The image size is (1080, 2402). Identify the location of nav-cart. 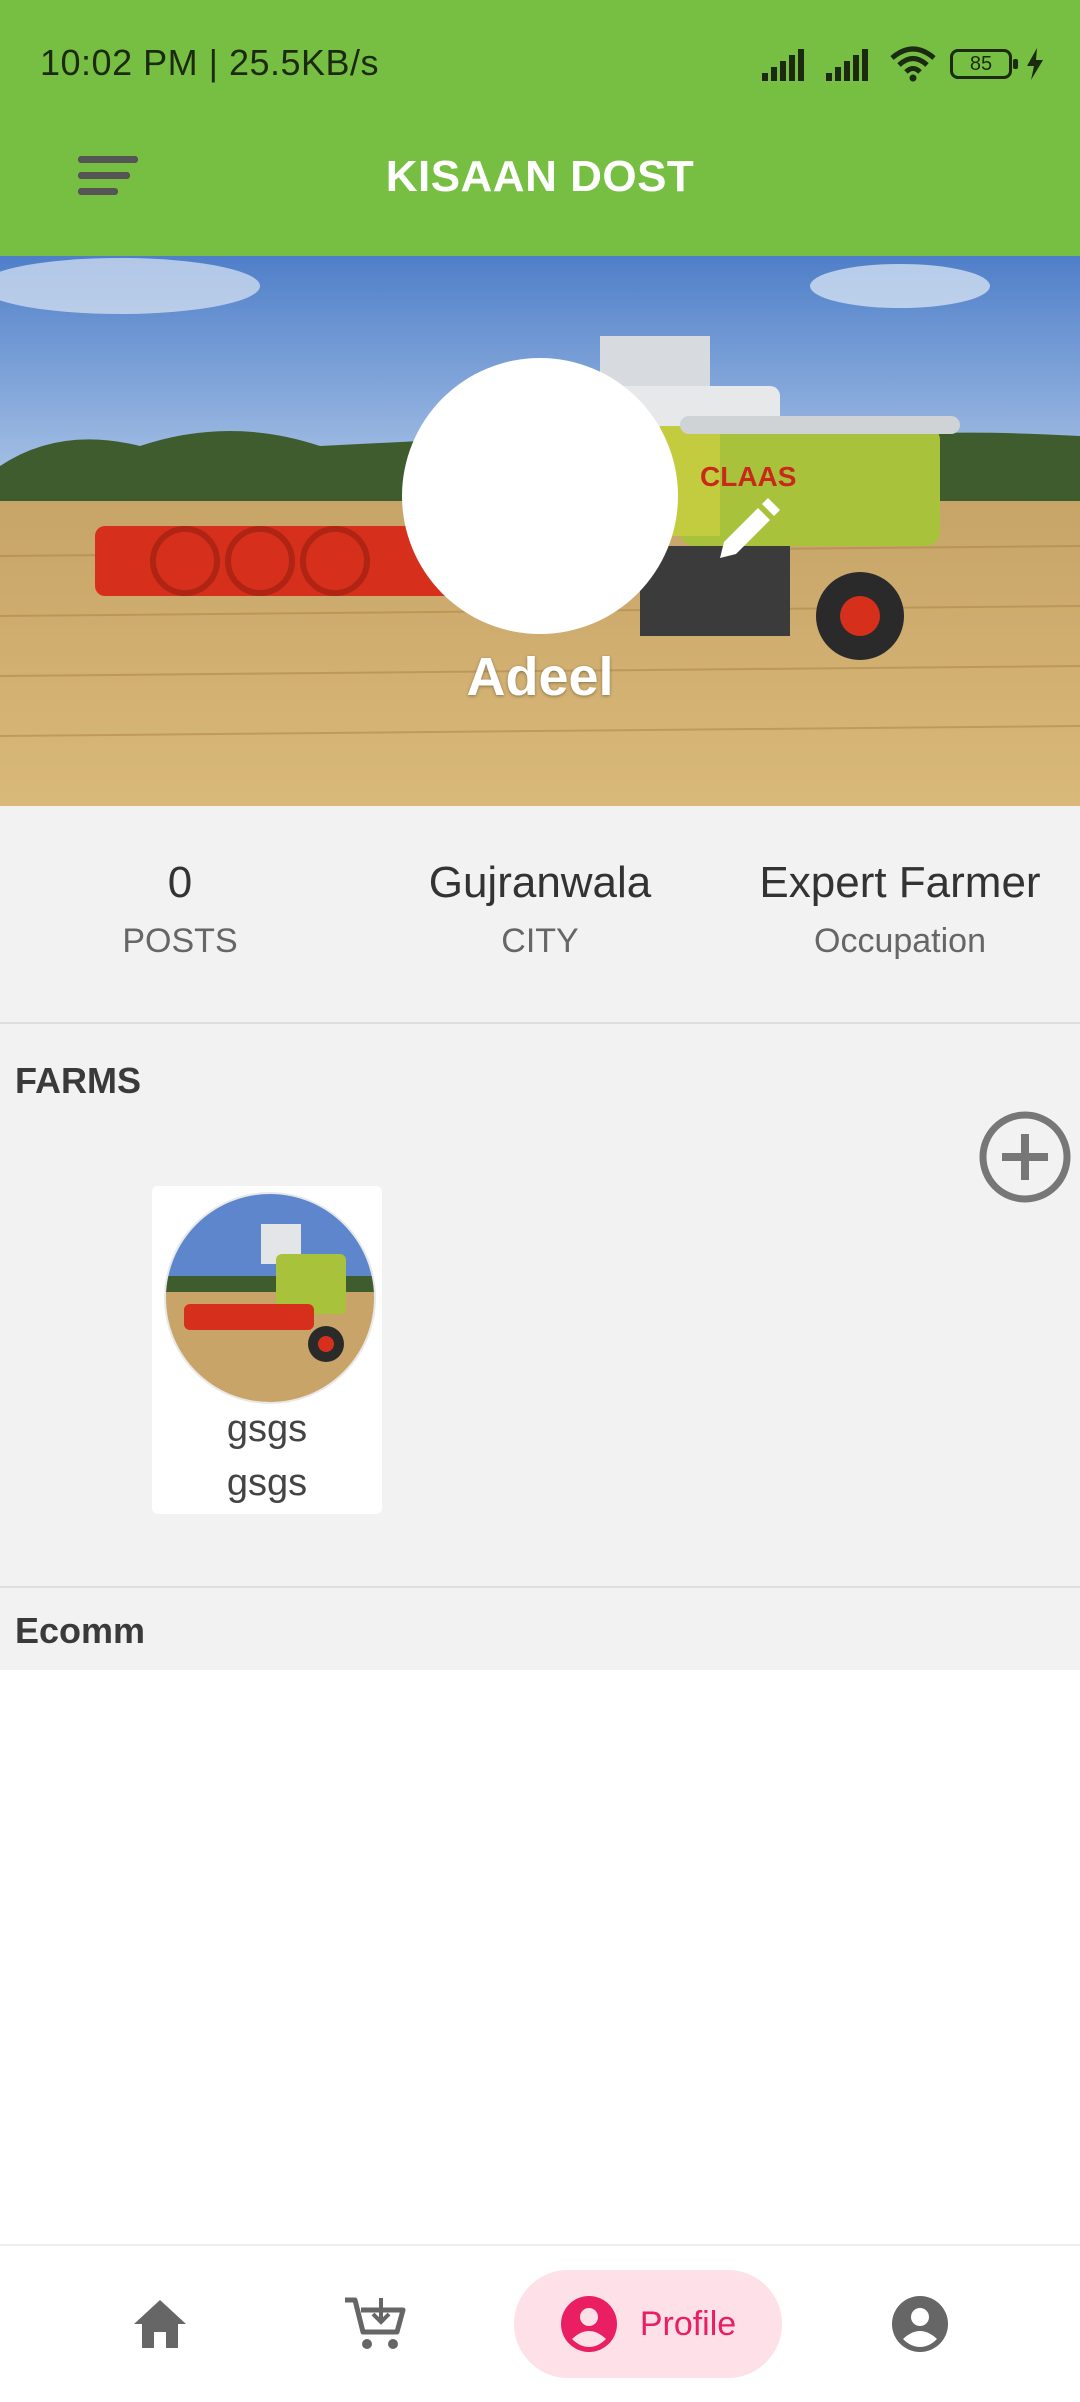
(376, 2324).